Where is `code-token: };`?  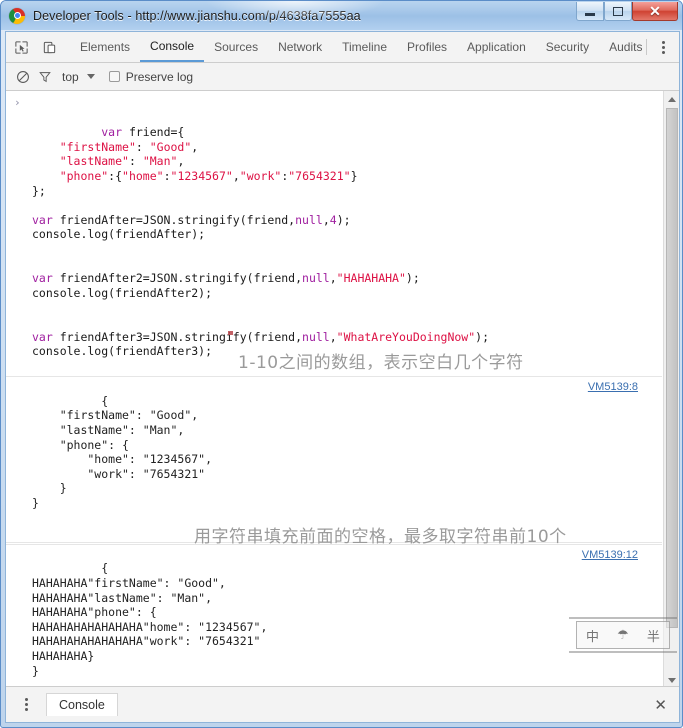
code-token: }; is located at coordinates (39, 190).